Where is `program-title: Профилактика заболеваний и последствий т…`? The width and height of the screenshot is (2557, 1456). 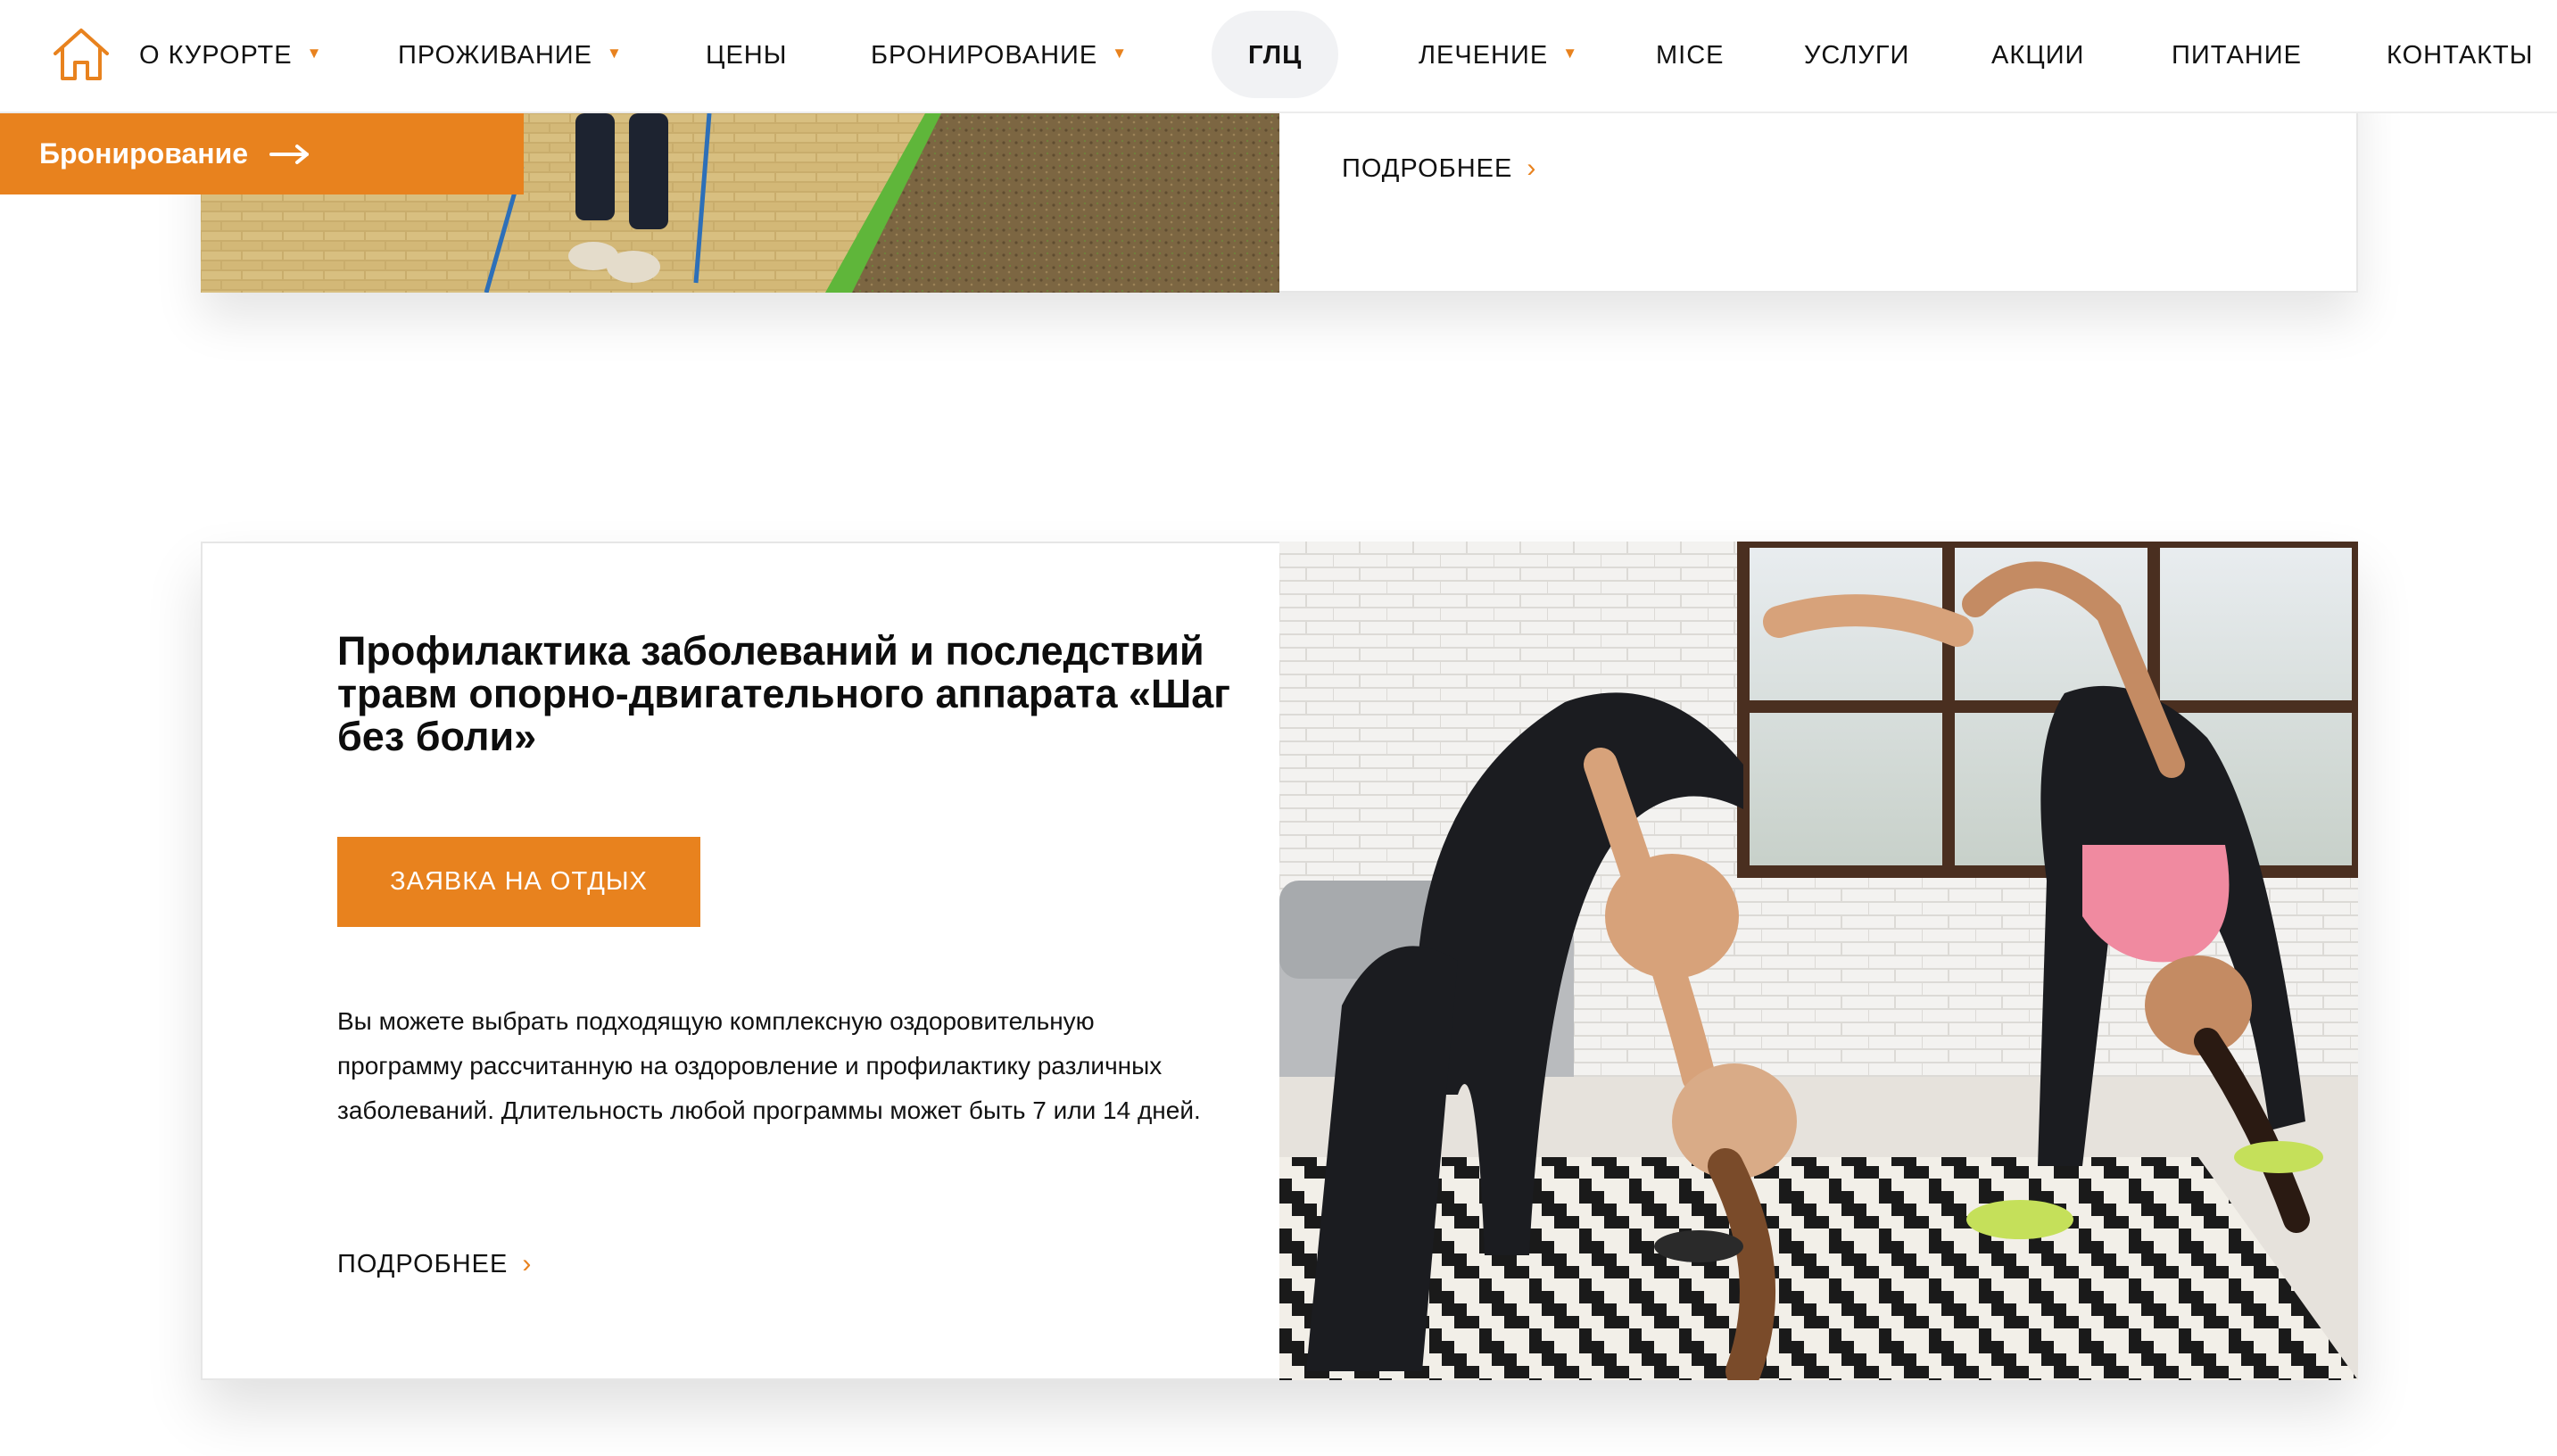 program-title: Профилактика заболеваний и последствий т… is located at coordinates (784, 693).